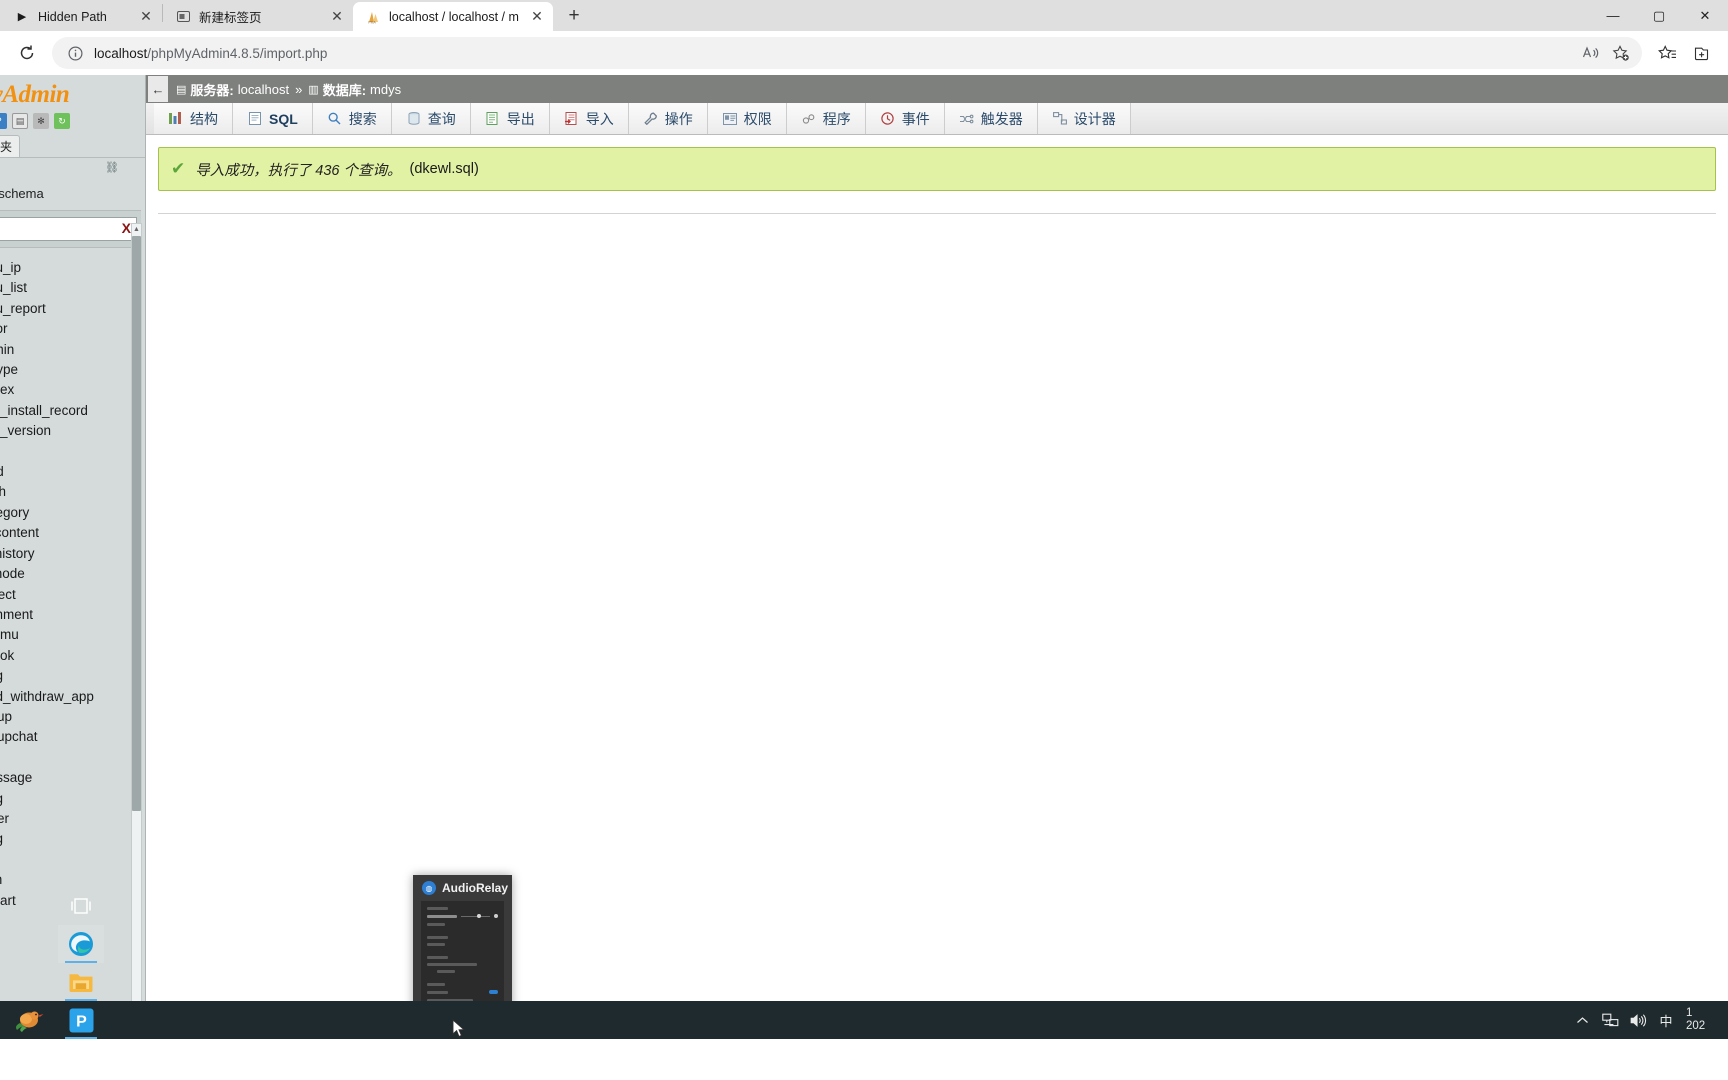 Image resolution: width=1728 pixels, height=1080 pixels. I want to click on phpmyadmin-tab-label: 事件, so click(915, 118).